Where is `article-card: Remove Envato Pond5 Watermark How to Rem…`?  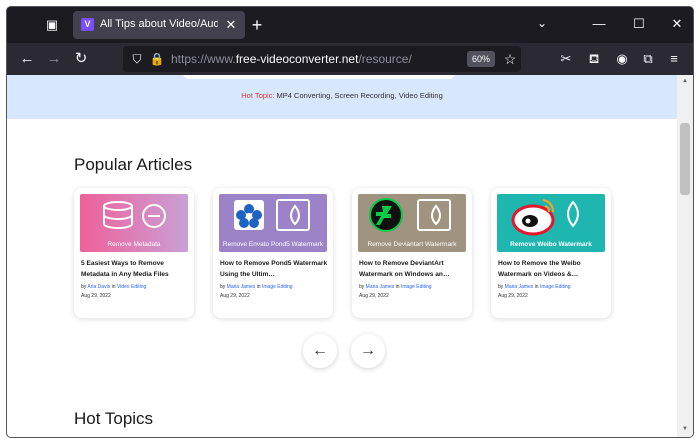
article-card: Remove Envato Pond5 Watermark How to Rem… is located at coordinates (273, 253).